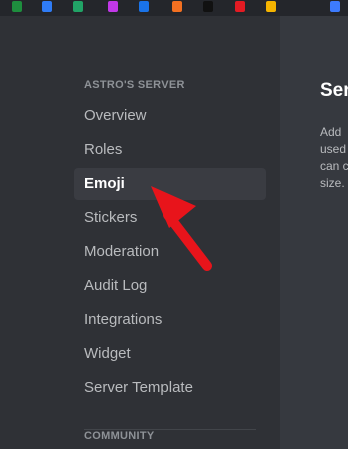  What do you see at coordinates (111, 217) in the screenshot?
I see `sidebar-item-label: Stickers` at bounding box center [111, 217].